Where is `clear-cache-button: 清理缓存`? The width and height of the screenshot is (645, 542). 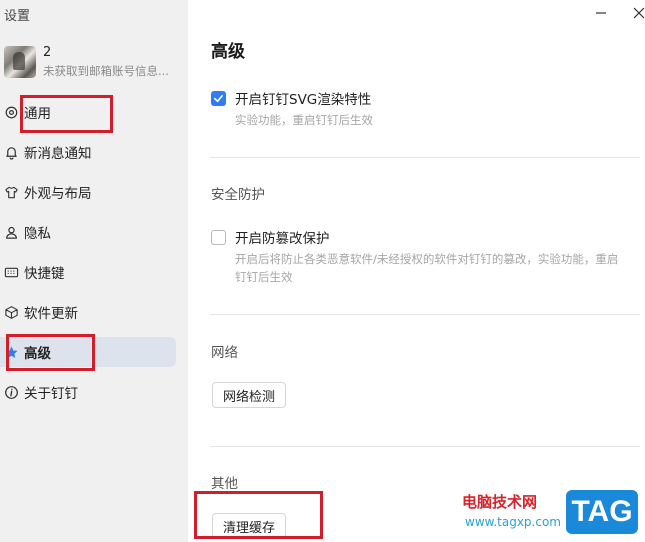 clear-cache-button: 清理缓存 is located at coordinates (249, 526).